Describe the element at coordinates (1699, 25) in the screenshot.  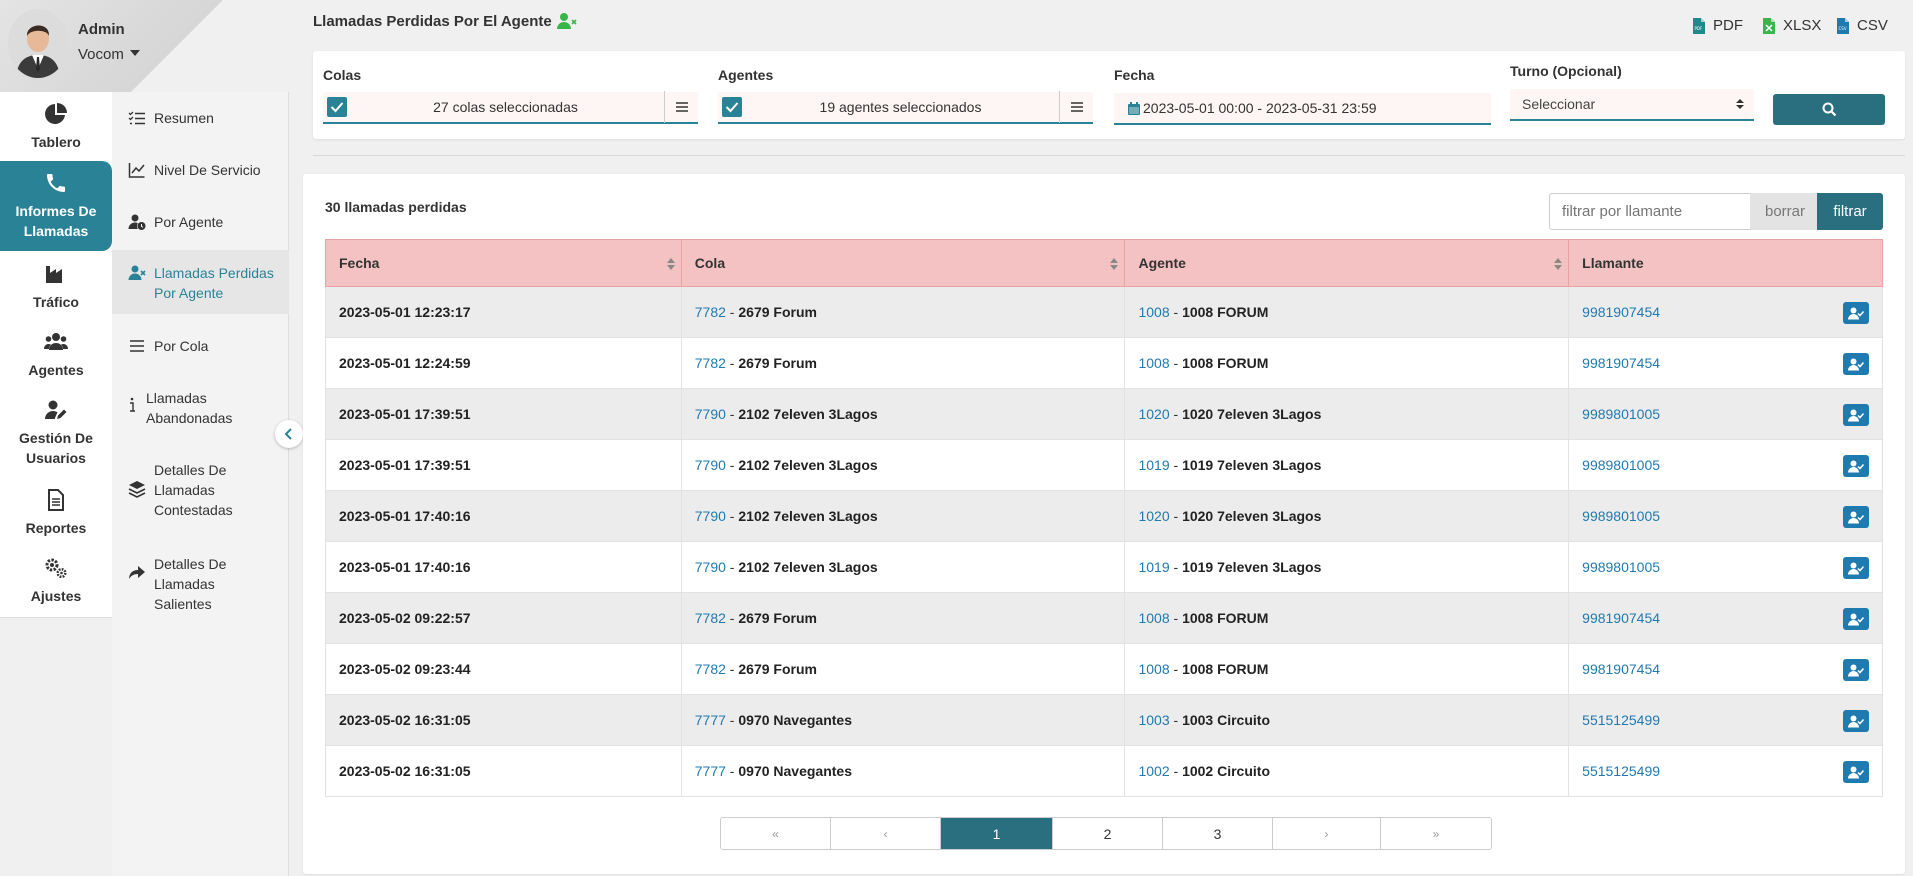
I see `pdf-file-icon: PDF` at that location.